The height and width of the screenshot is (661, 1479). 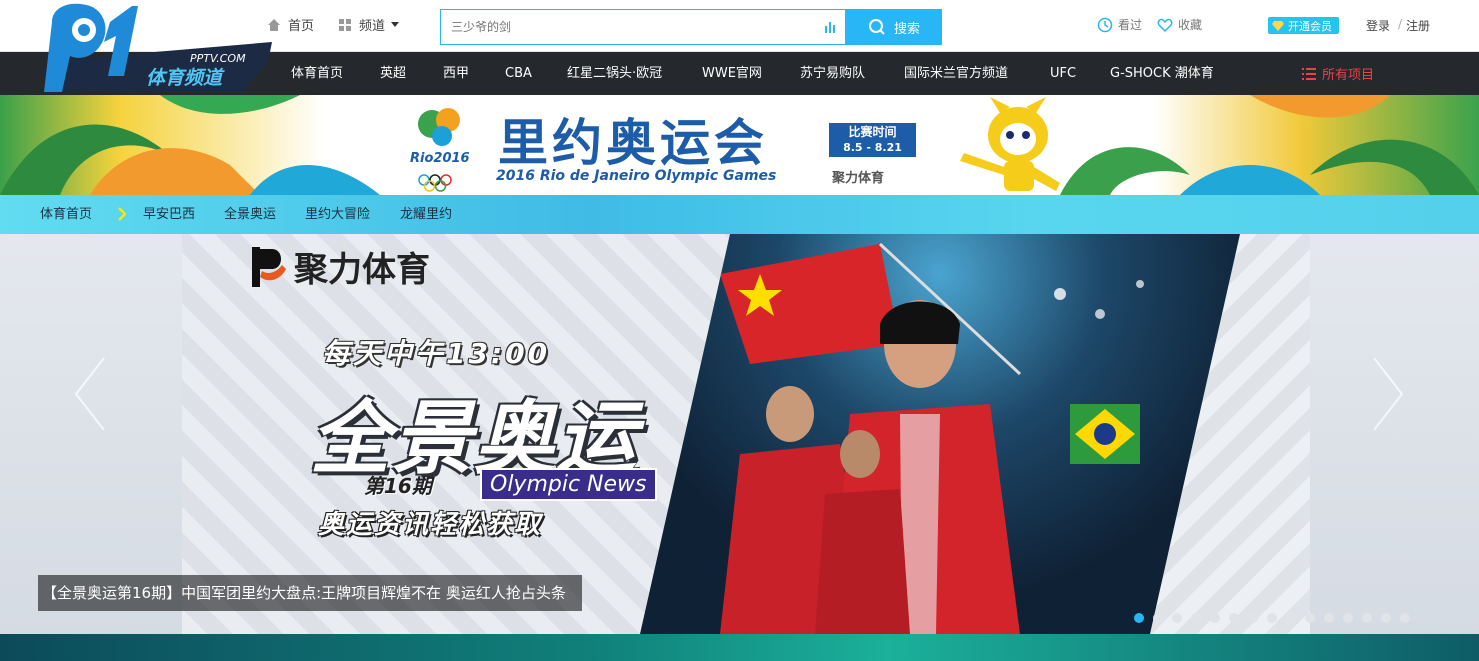 I want to click on search-button: 搜索, so click(x=894, y=27).